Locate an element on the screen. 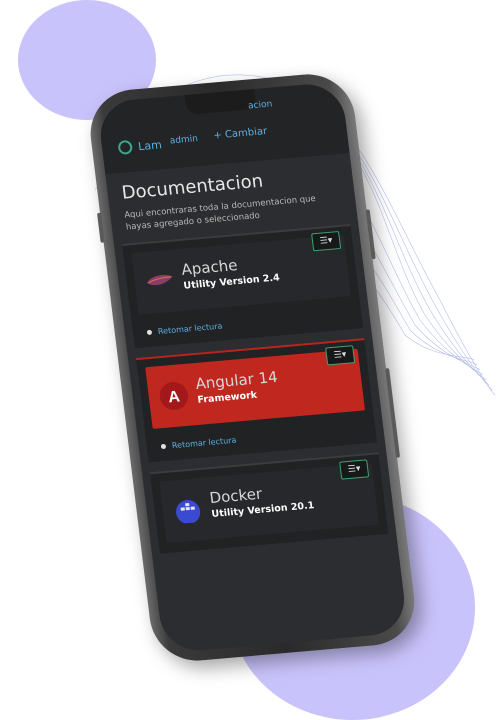  user-menu: admin is located at coordinates (183, 140).